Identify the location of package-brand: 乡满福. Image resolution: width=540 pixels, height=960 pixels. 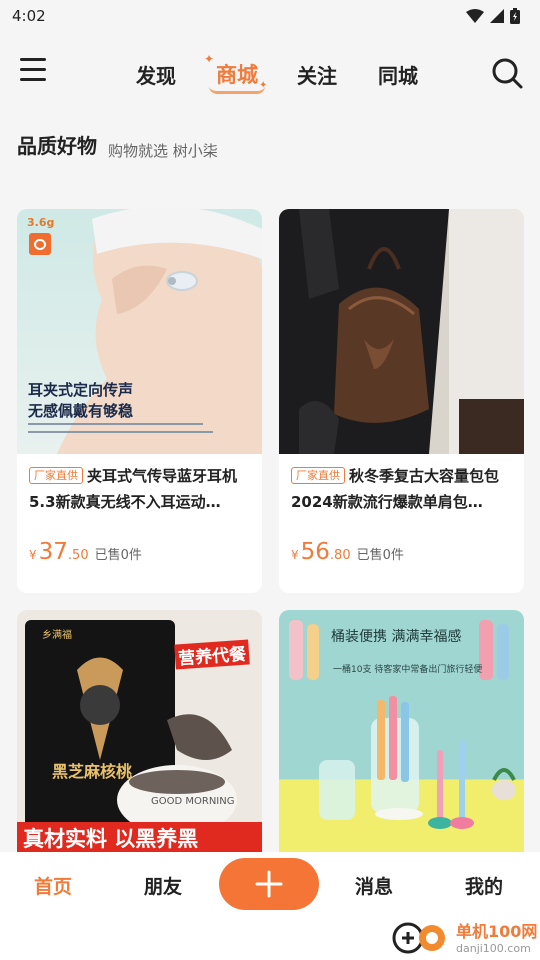
(57, 635).